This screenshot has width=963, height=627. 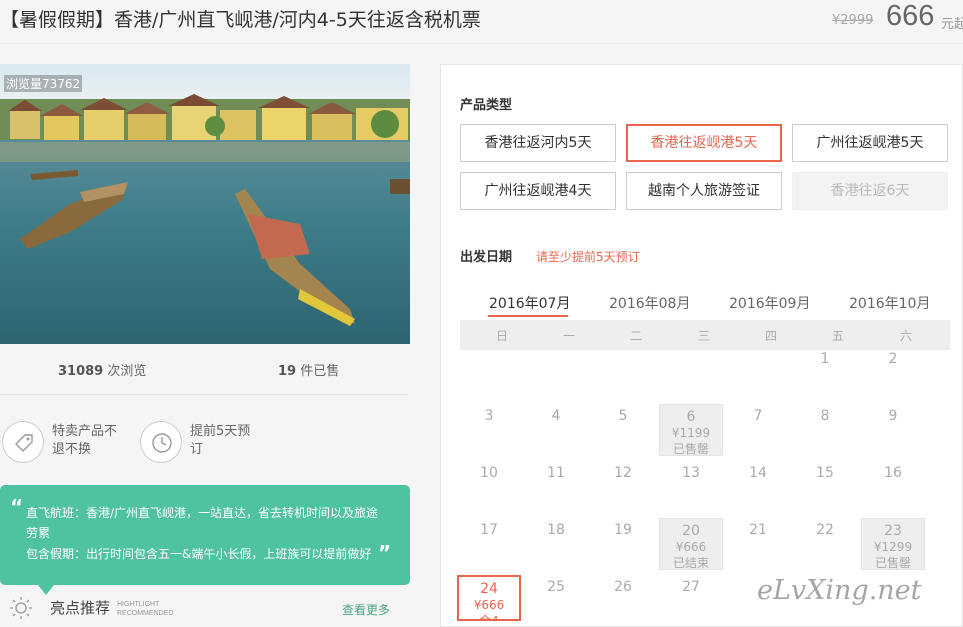 What do you see at coordinates (825, 430) in the screenshot?
I see `calendar-day: 8` at bounding box center [825, 430].